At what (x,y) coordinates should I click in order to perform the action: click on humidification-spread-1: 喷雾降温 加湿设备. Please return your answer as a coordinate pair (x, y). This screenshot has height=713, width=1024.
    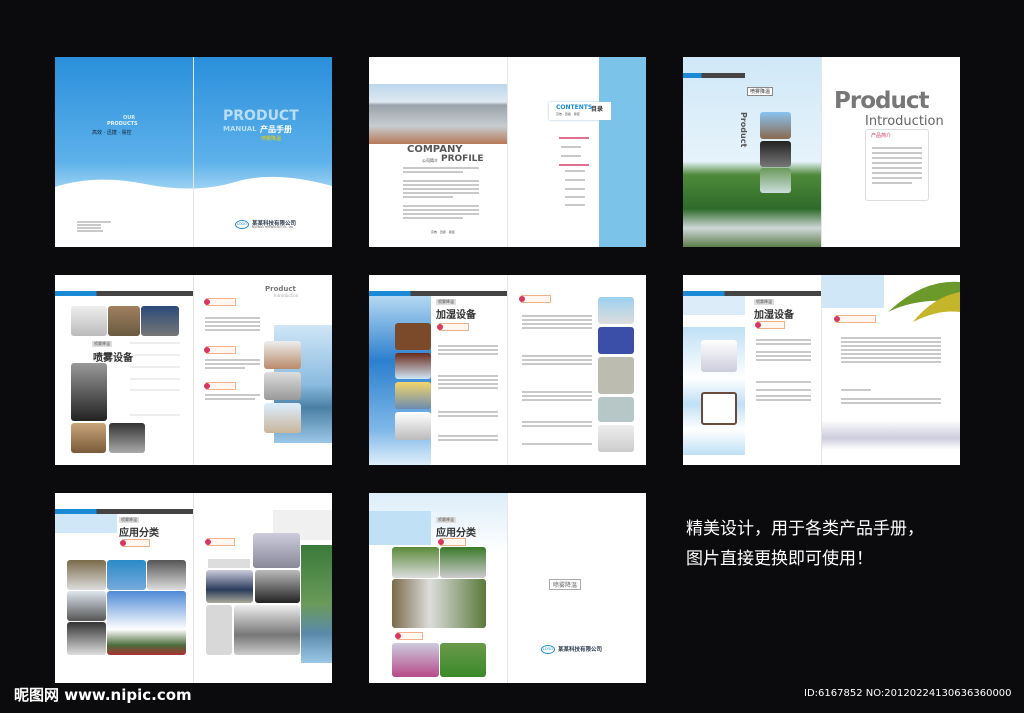
    Looking at the image, I should click on (507, 370).